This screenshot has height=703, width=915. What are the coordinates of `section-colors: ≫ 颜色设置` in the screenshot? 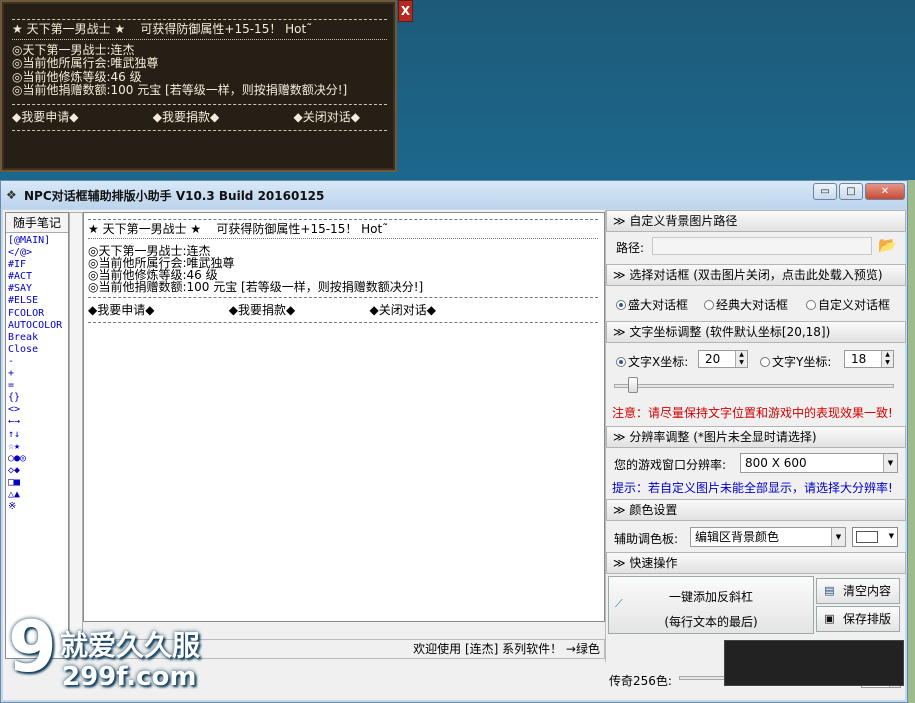 It's located at (756, 510).